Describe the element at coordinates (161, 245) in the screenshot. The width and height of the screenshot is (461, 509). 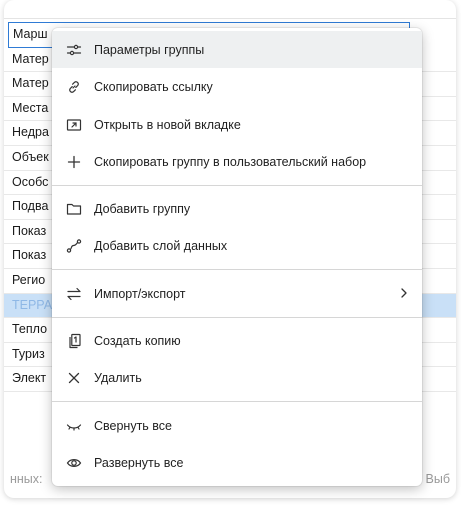
I see `menu-item-label: Добавить слой данных` at that location.